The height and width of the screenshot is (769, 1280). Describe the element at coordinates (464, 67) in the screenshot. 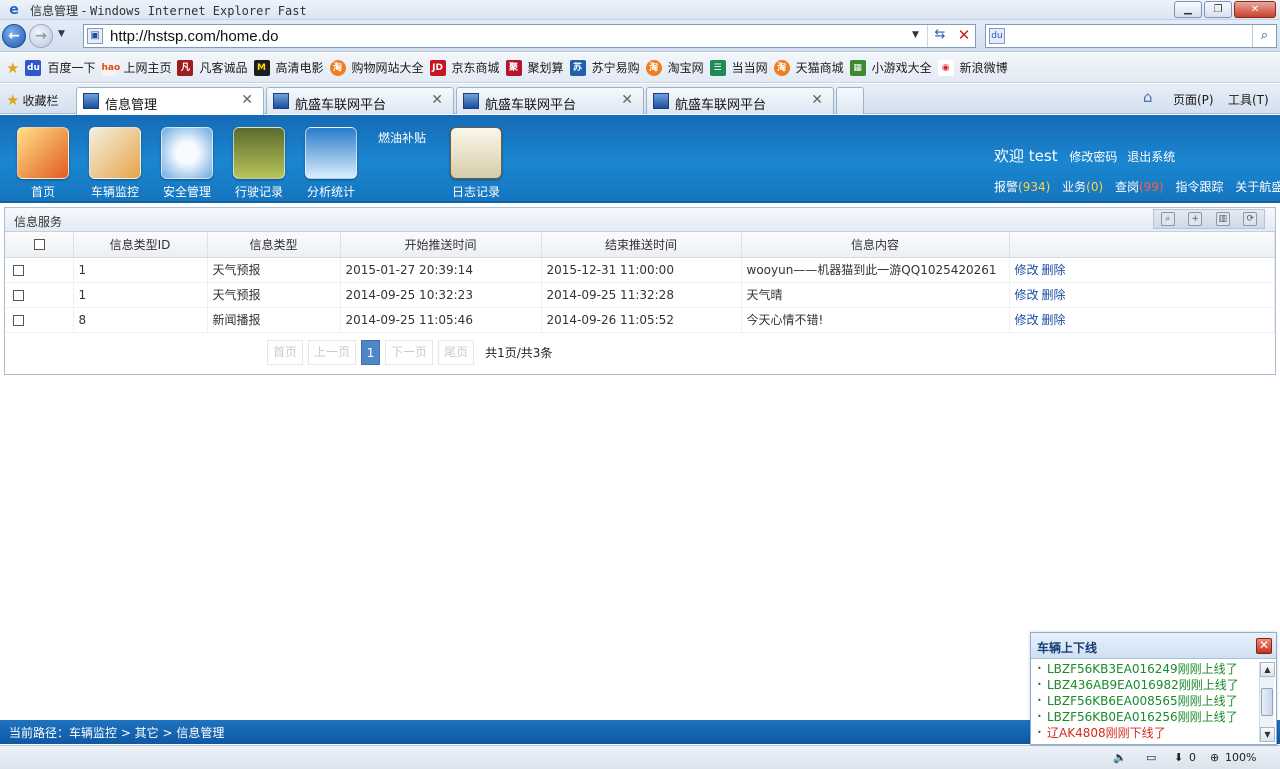

I see `fav-jd: JD 京东商城` at that location.